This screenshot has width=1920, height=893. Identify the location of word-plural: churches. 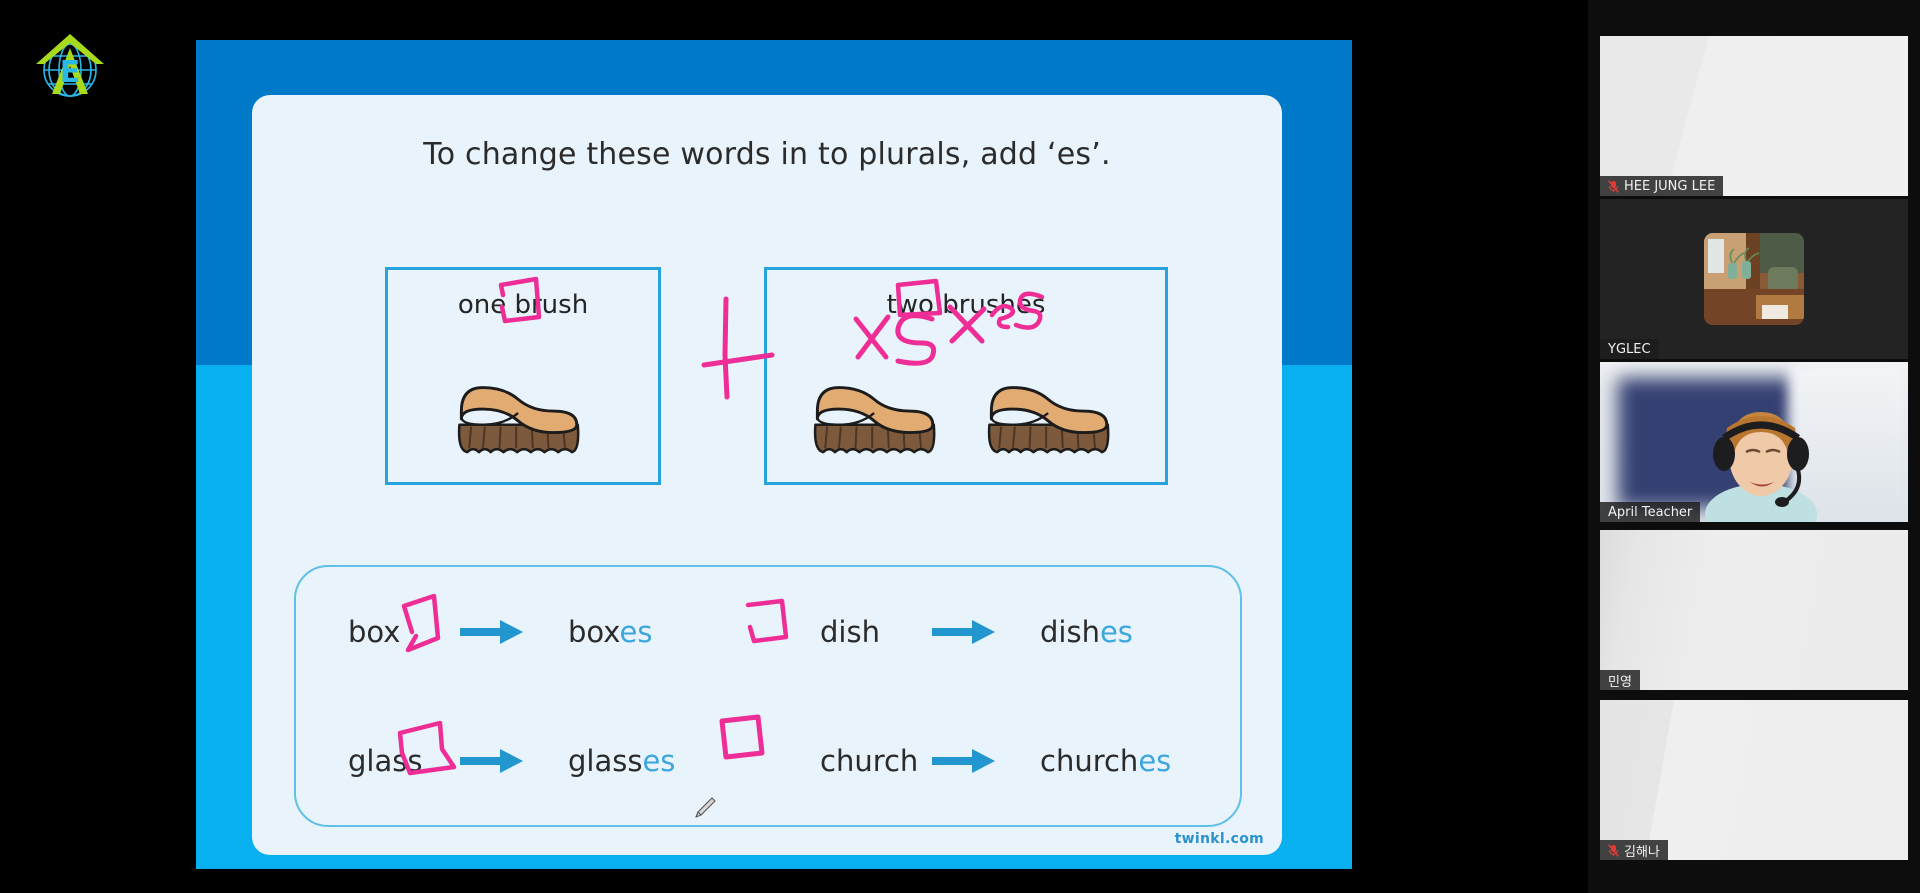
(1090, 761).